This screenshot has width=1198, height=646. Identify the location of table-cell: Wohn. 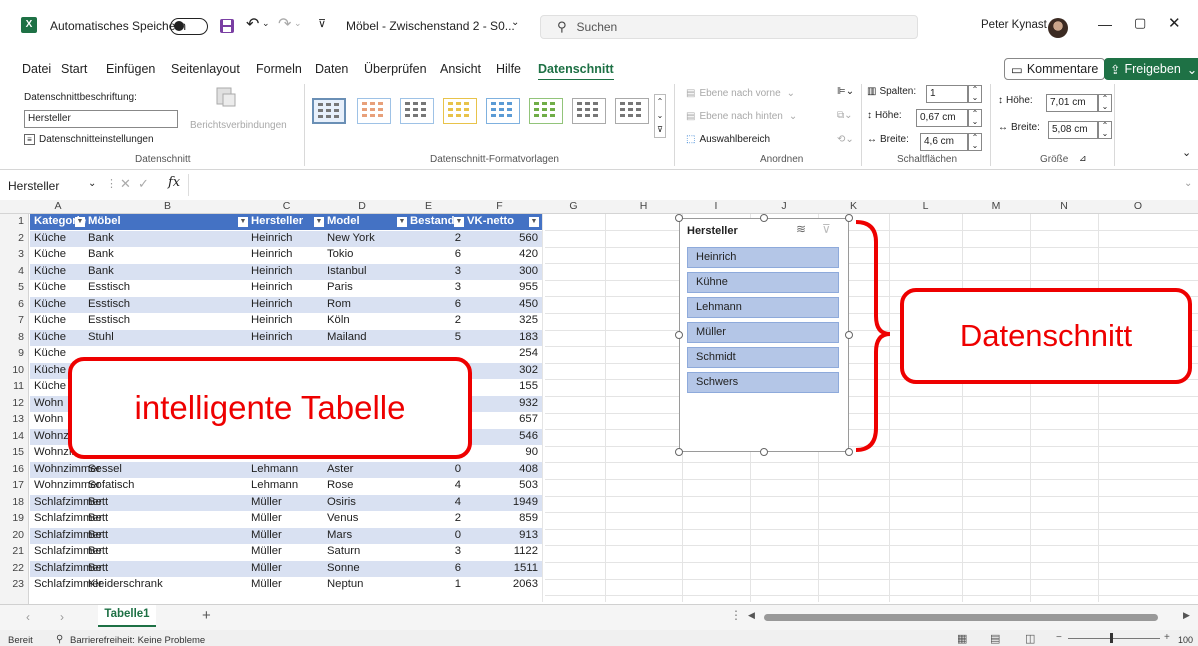
(48, 419).